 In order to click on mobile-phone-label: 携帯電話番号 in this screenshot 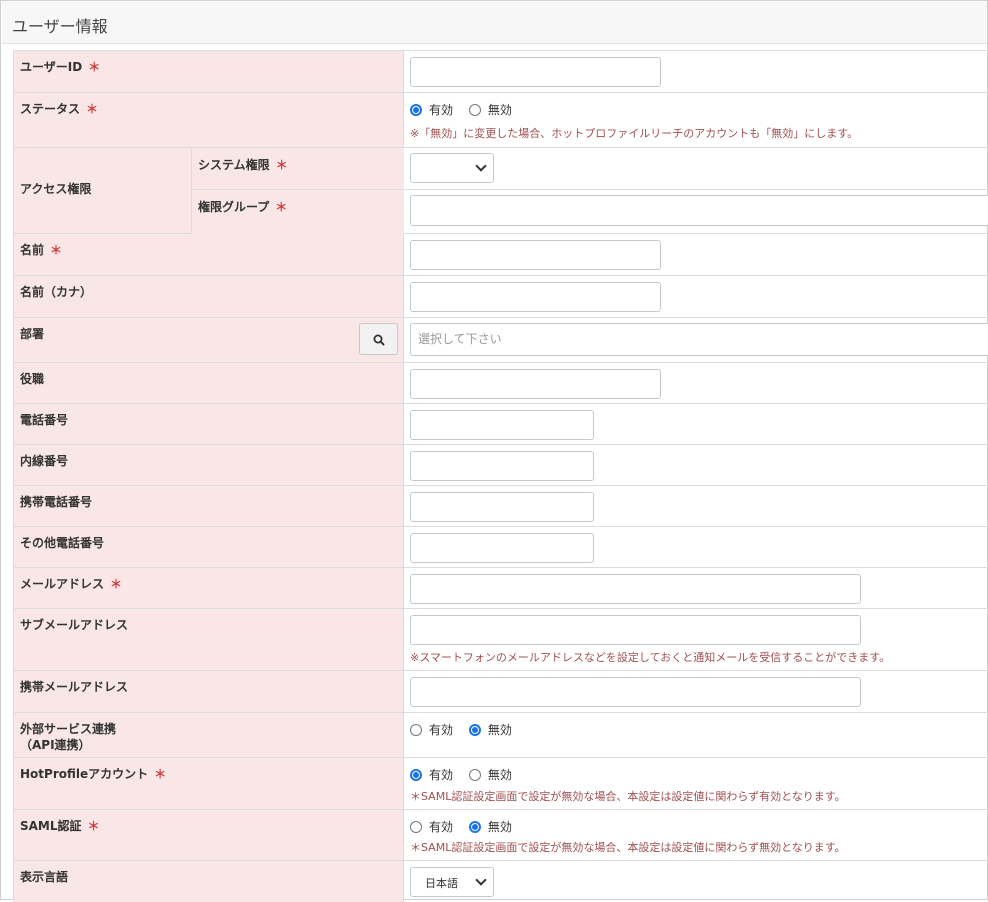, I will do `click(56, 502)`.